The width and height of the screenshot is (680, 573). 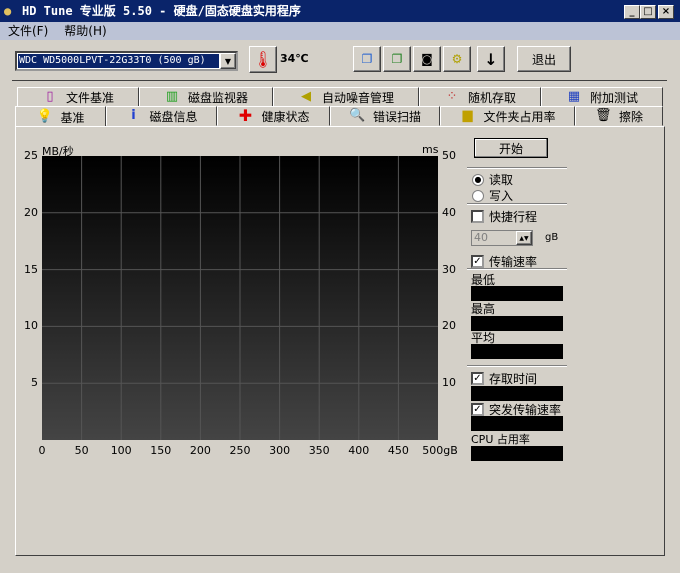 I want to click on x-tick-label: 450, so click(x=398, y=450).